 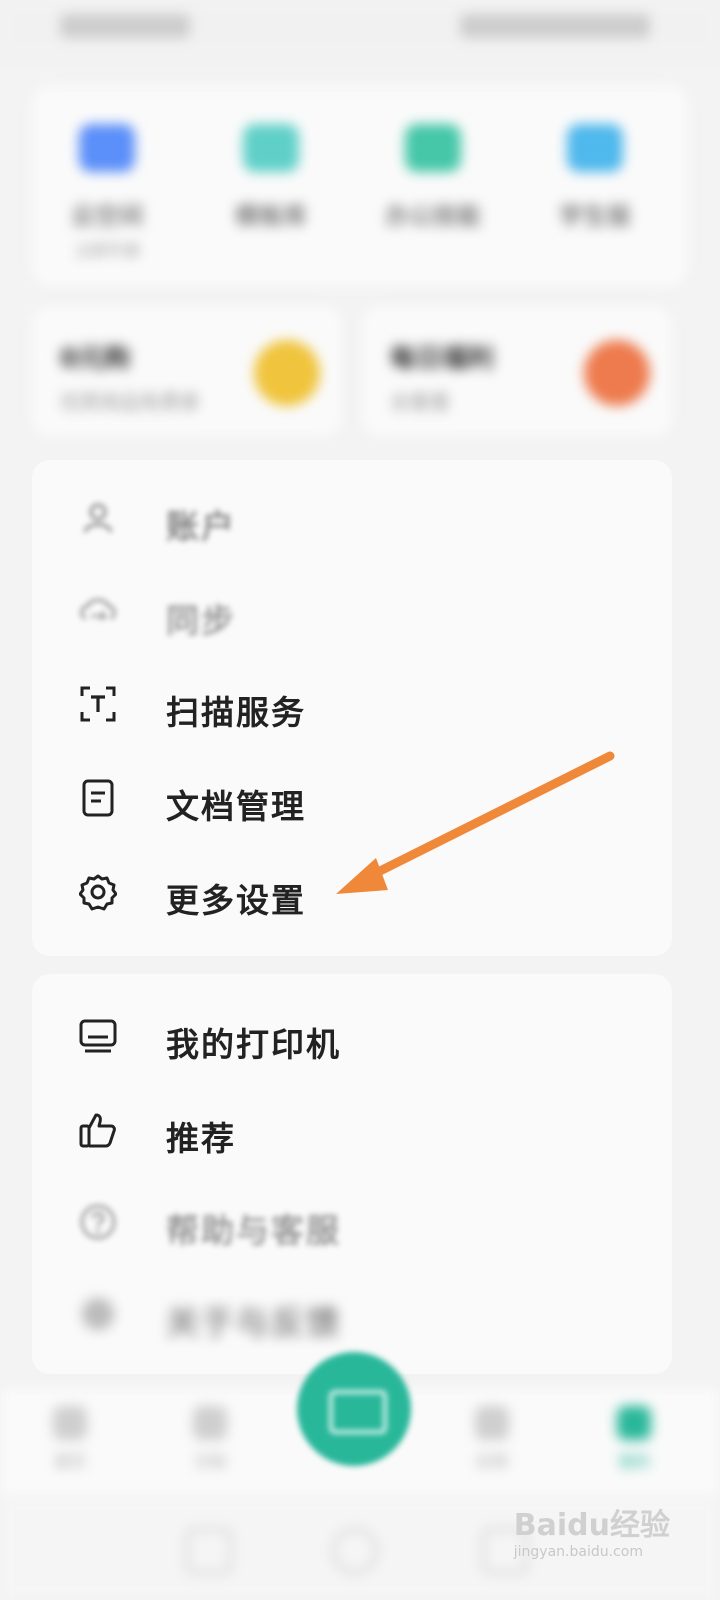 I want to click on add-doc-icon, so click(x=358, y=1412).